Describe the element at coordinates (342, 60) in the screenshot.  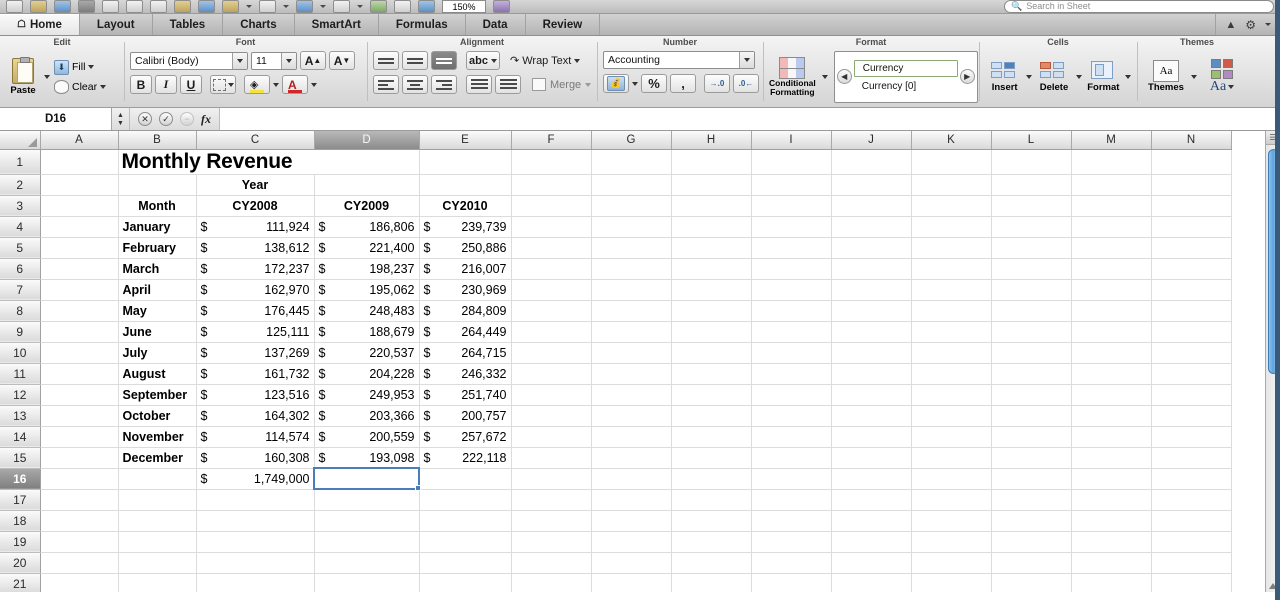
I see `shrink-font-button: A ▼` at that location.